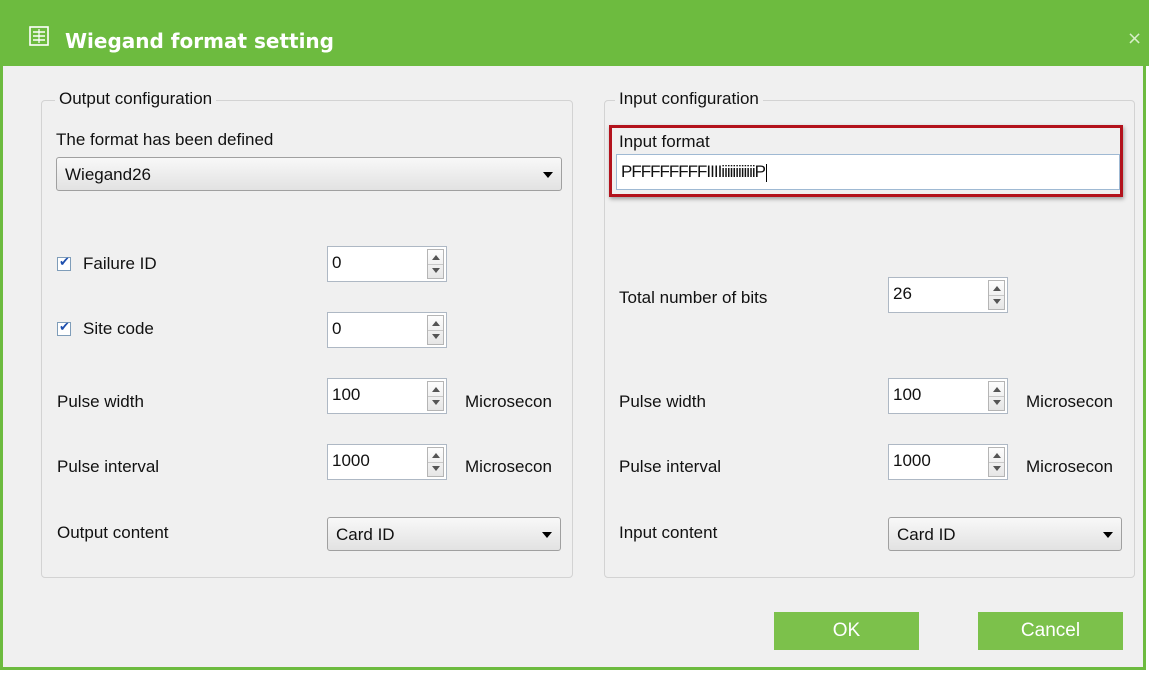 This screenshot has width=1152, height=675. What do you see at coordinates (387, 462) in the screenshot?
I see `output-pulse-interval-spinner: 1000` at bounding box center [387, 462].